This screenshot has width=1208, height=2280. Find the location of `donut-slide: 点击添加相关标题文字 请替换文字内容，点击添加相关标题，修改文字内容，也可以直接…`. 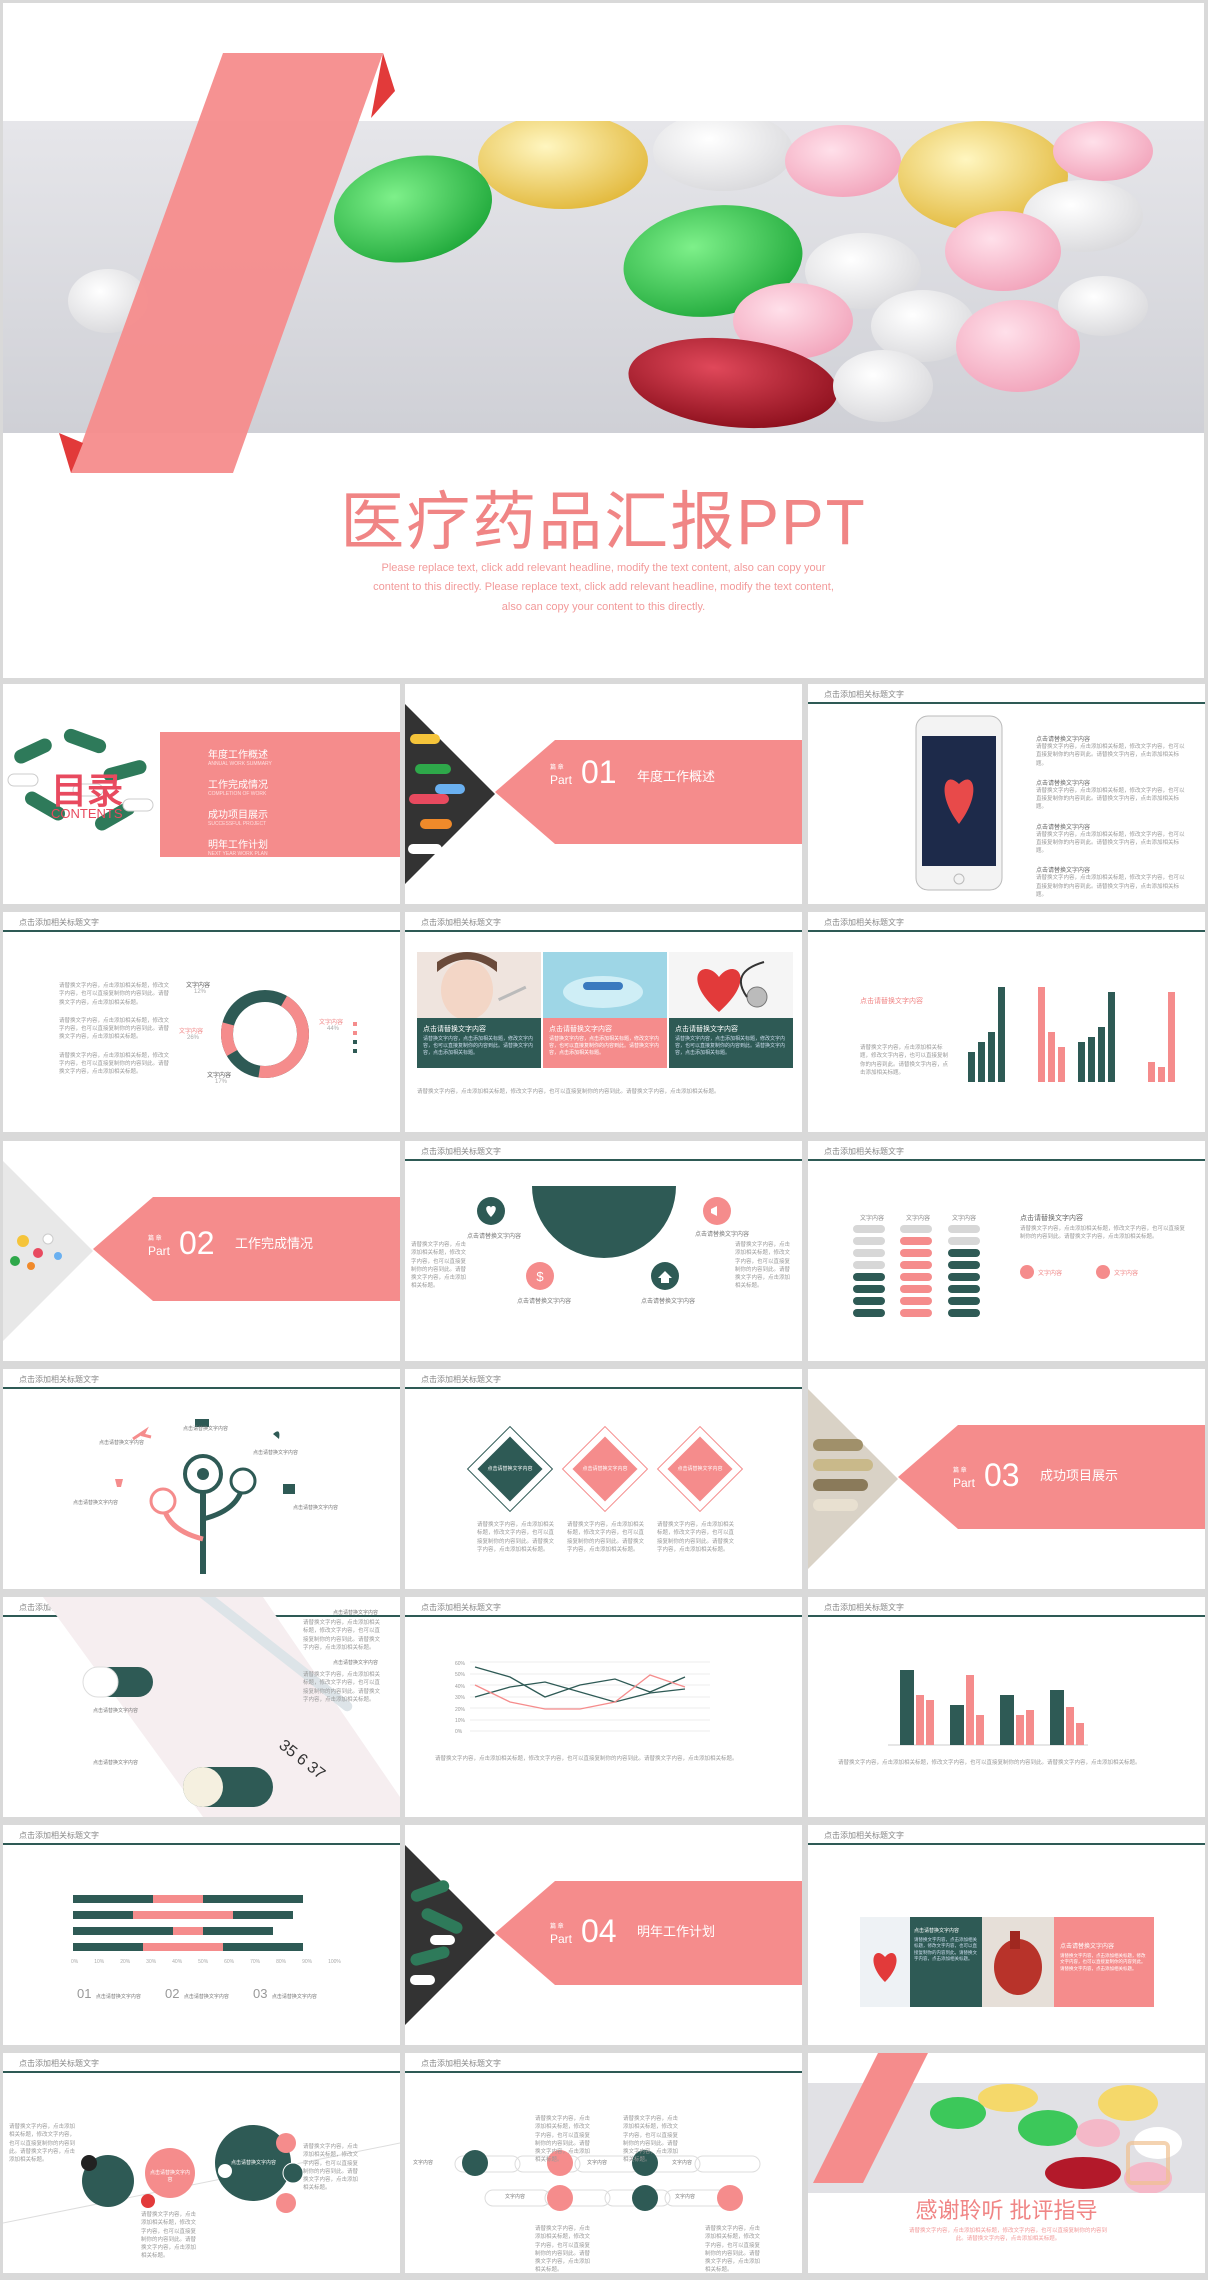

donut-slide: 点击添加相关标题文字 请替换文字内容，点击添加相关标题，修改文字内容，也可以直接… is located at coordinates (201, 1022).